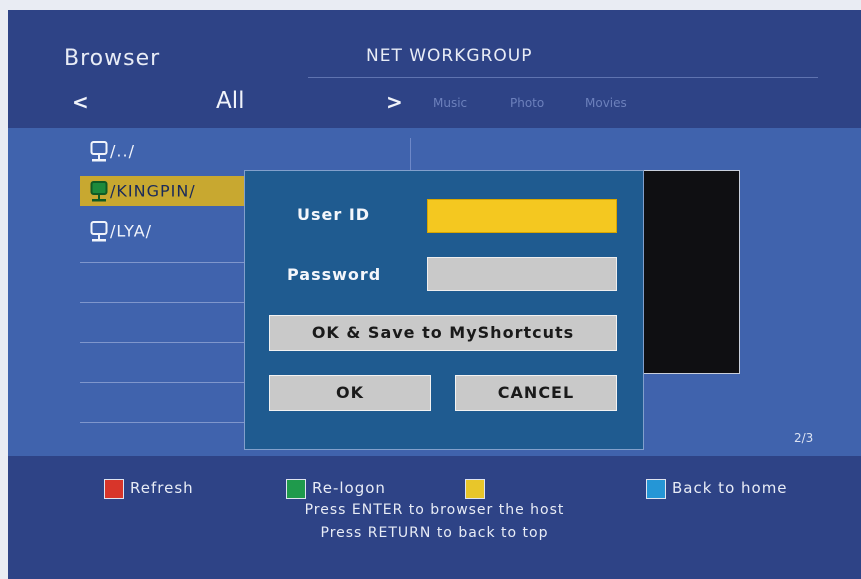 This screenshot has width=861, height=579. What do you see at coordinates (165, 231) in the screenshot?
I see `list-item: /LYA/` at bounding box center [165, 231].